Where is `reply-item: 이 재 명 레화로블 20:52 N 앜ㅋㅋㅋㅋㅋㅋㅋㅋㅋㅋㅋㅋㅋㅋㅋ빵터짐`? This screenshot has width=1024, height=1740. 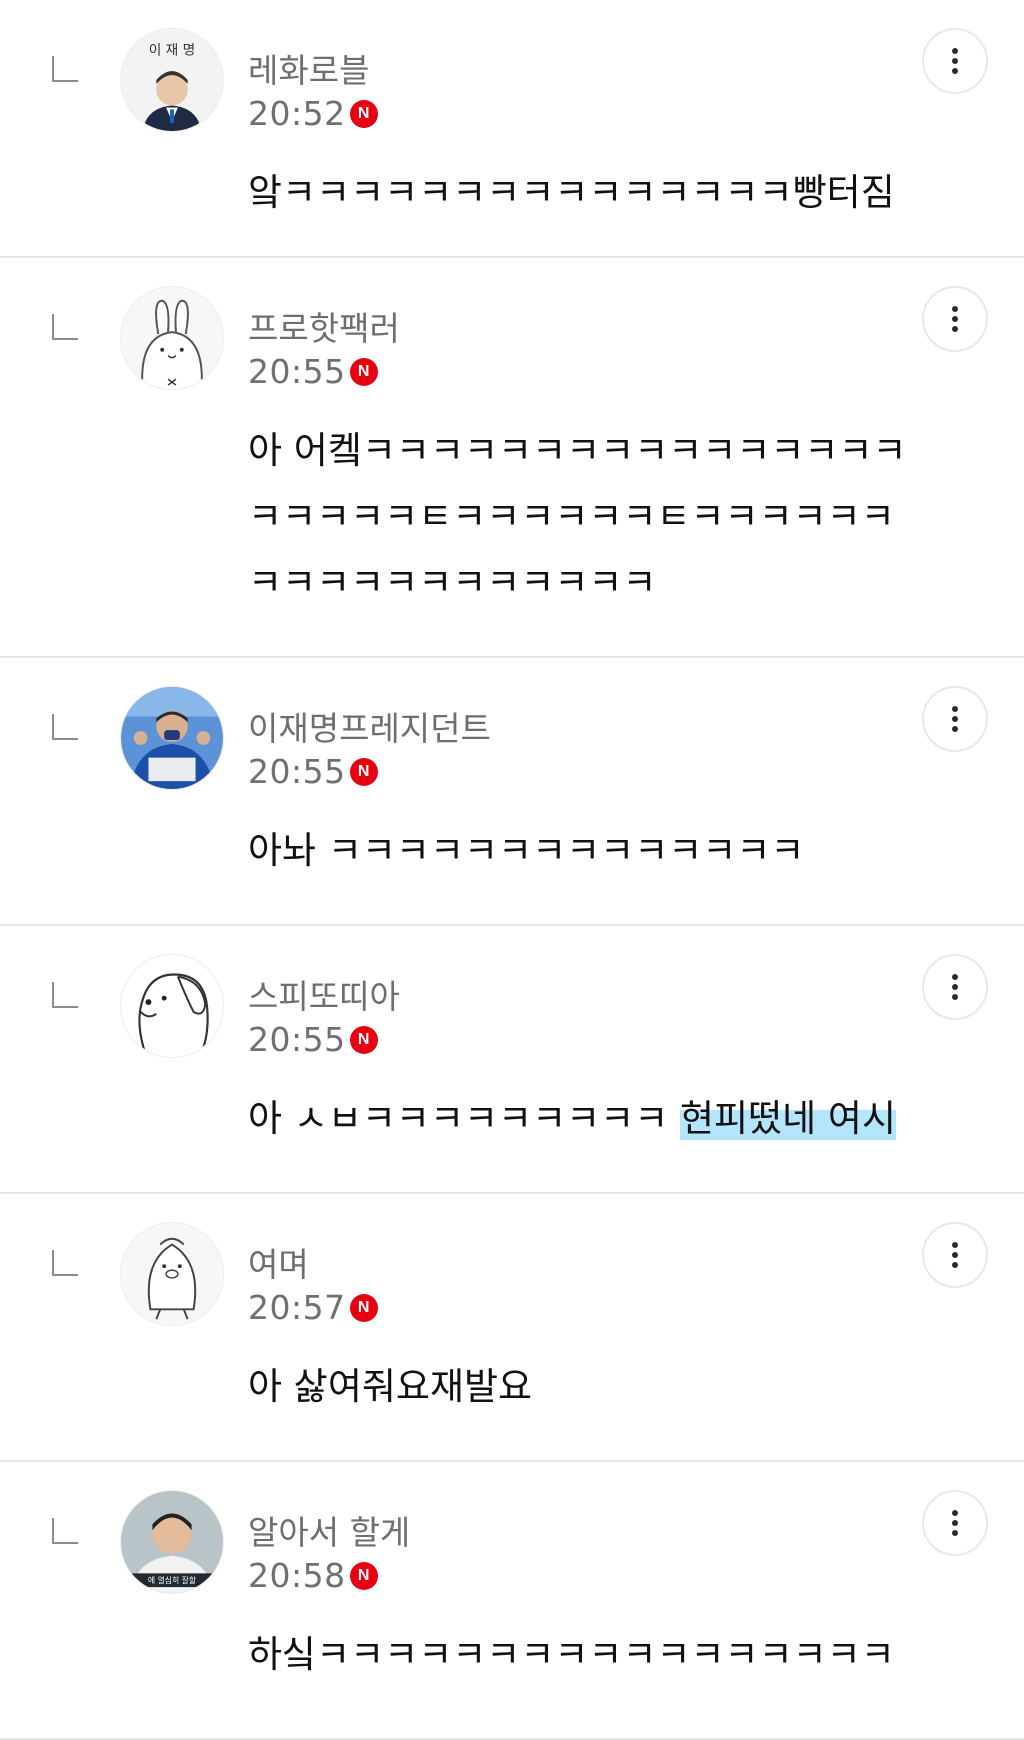 reply-item: 이 재 명 레화로블 20:52 N 앜ㅋㅋㅋㅋㅋㅋㅋㅋㅋㅋㅋㅋㅋㅋㅋ빵터짐 is located at coordinates (512, 129).